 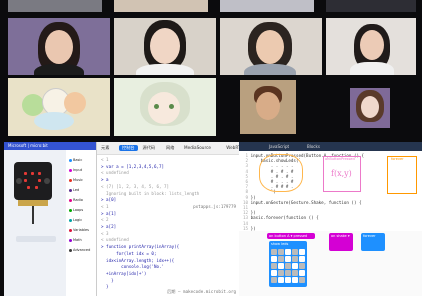 I want to click on microbit-board, so click(x=33, y=181).